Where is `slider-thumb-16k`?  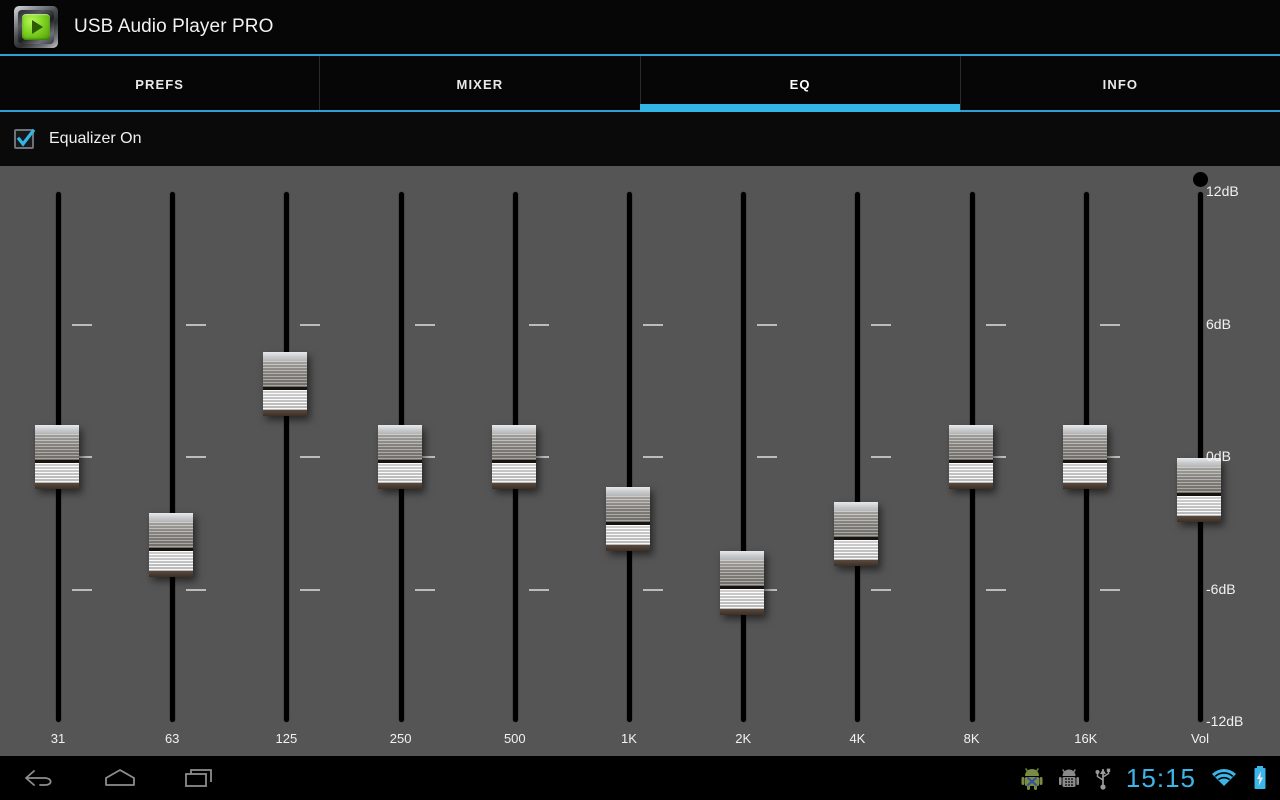 slider-thumb-16k is located at coordinates (1084, 457).